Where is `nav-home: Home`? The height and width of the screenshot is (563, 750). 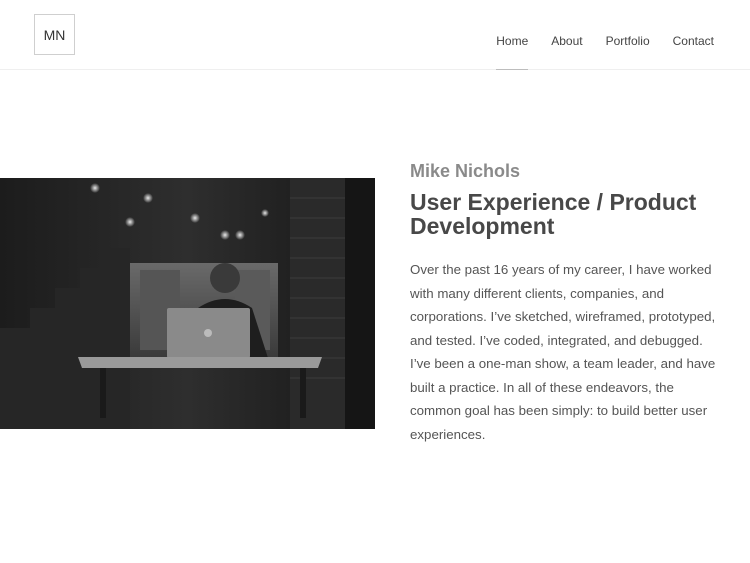 nav-home: Home is located at coordinates (512, 52).